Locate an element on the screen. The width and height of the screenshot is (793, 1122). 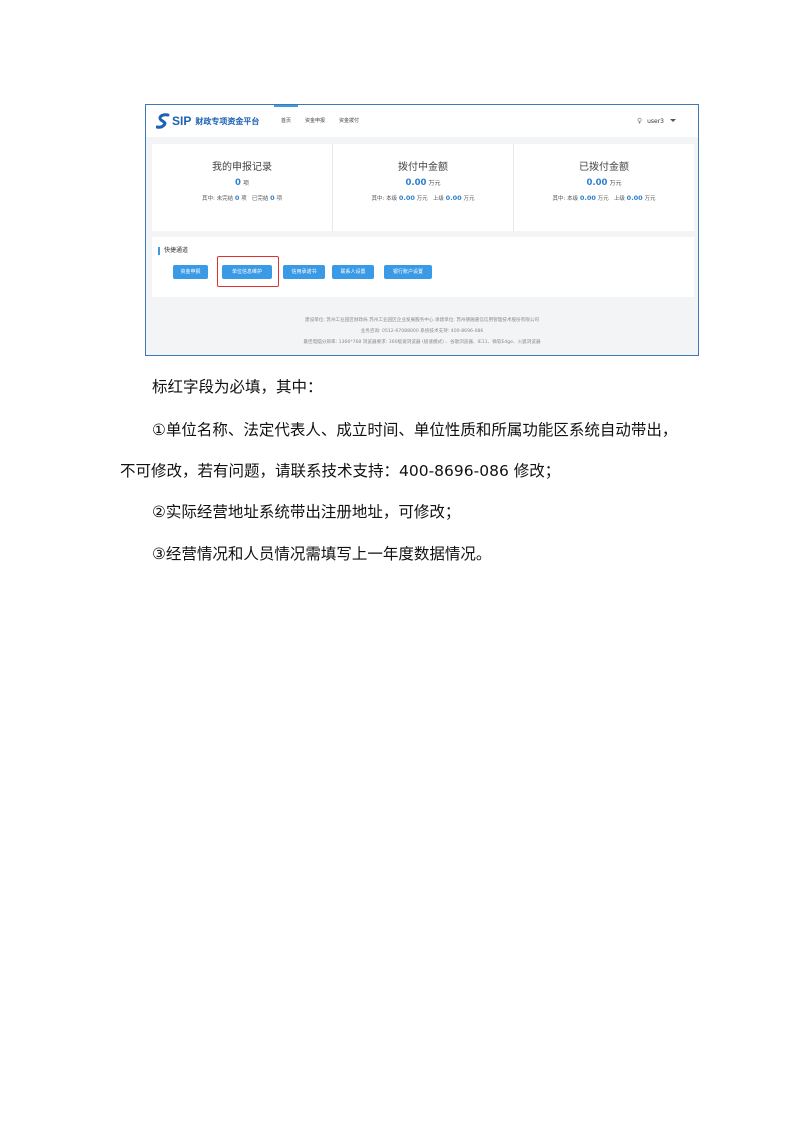
nav-item-fund-disbursement: 资金拨付 is located at coordinates (349, 121).